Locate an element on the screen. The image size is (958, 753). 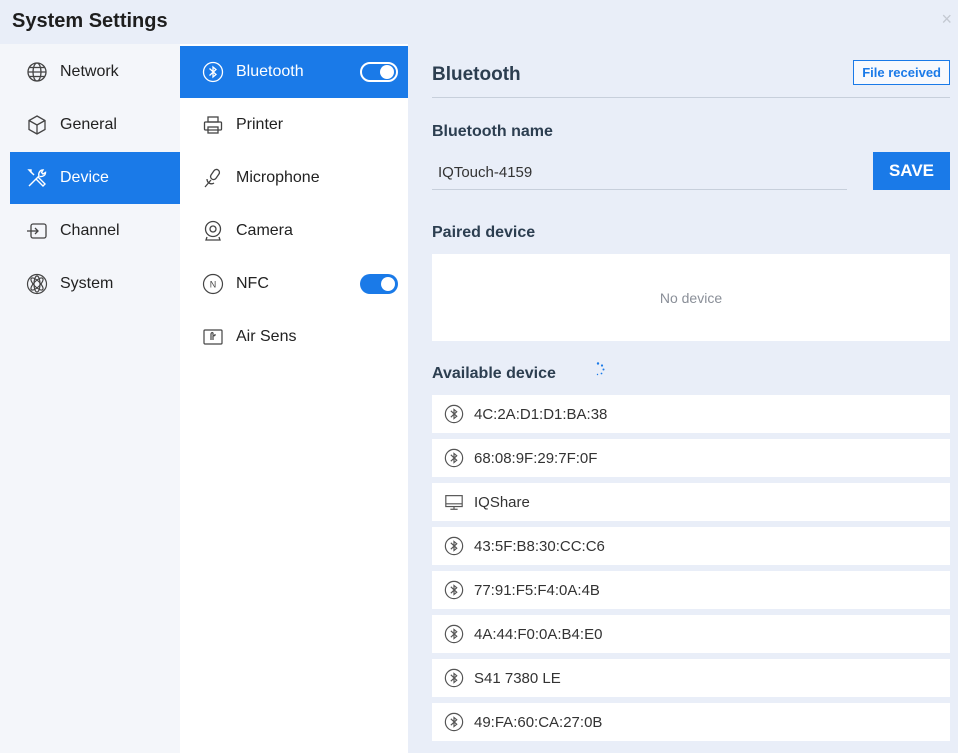
device-label: 4C:2A:D1:D1:BA:38 is located at coordinates (541, 414).